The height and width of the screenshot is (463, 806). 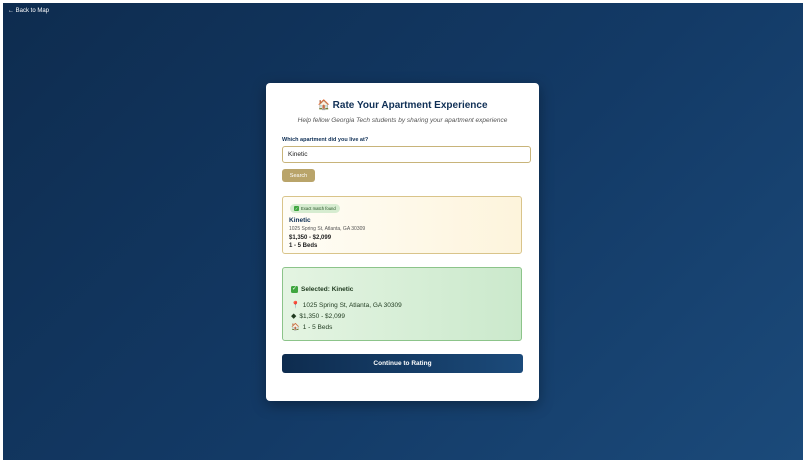 What do you see at coordinates (310, 238) in the screenshot?
I see `result-price: $1,350 - $2,099` at bounding box center [310, 238].